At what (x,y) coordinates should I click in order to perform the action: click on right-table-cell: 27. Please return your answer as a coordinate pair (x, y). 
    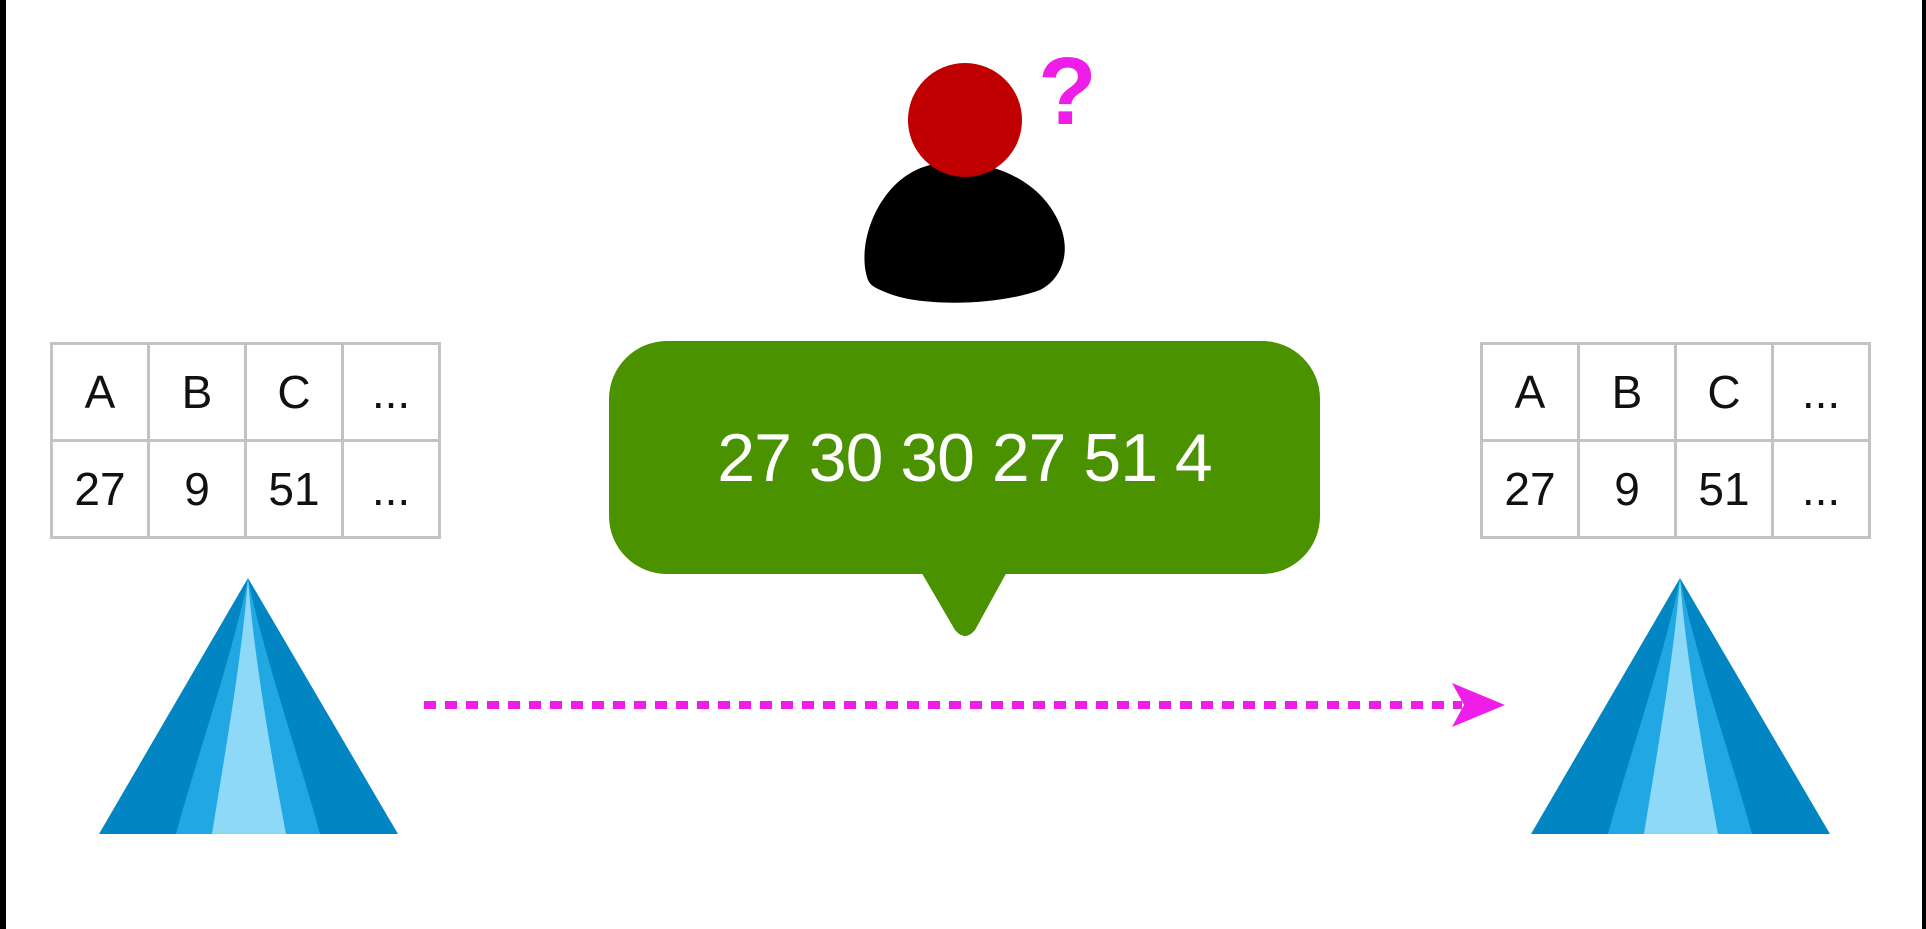
    Looking at the image, I should click on (1530, 489).